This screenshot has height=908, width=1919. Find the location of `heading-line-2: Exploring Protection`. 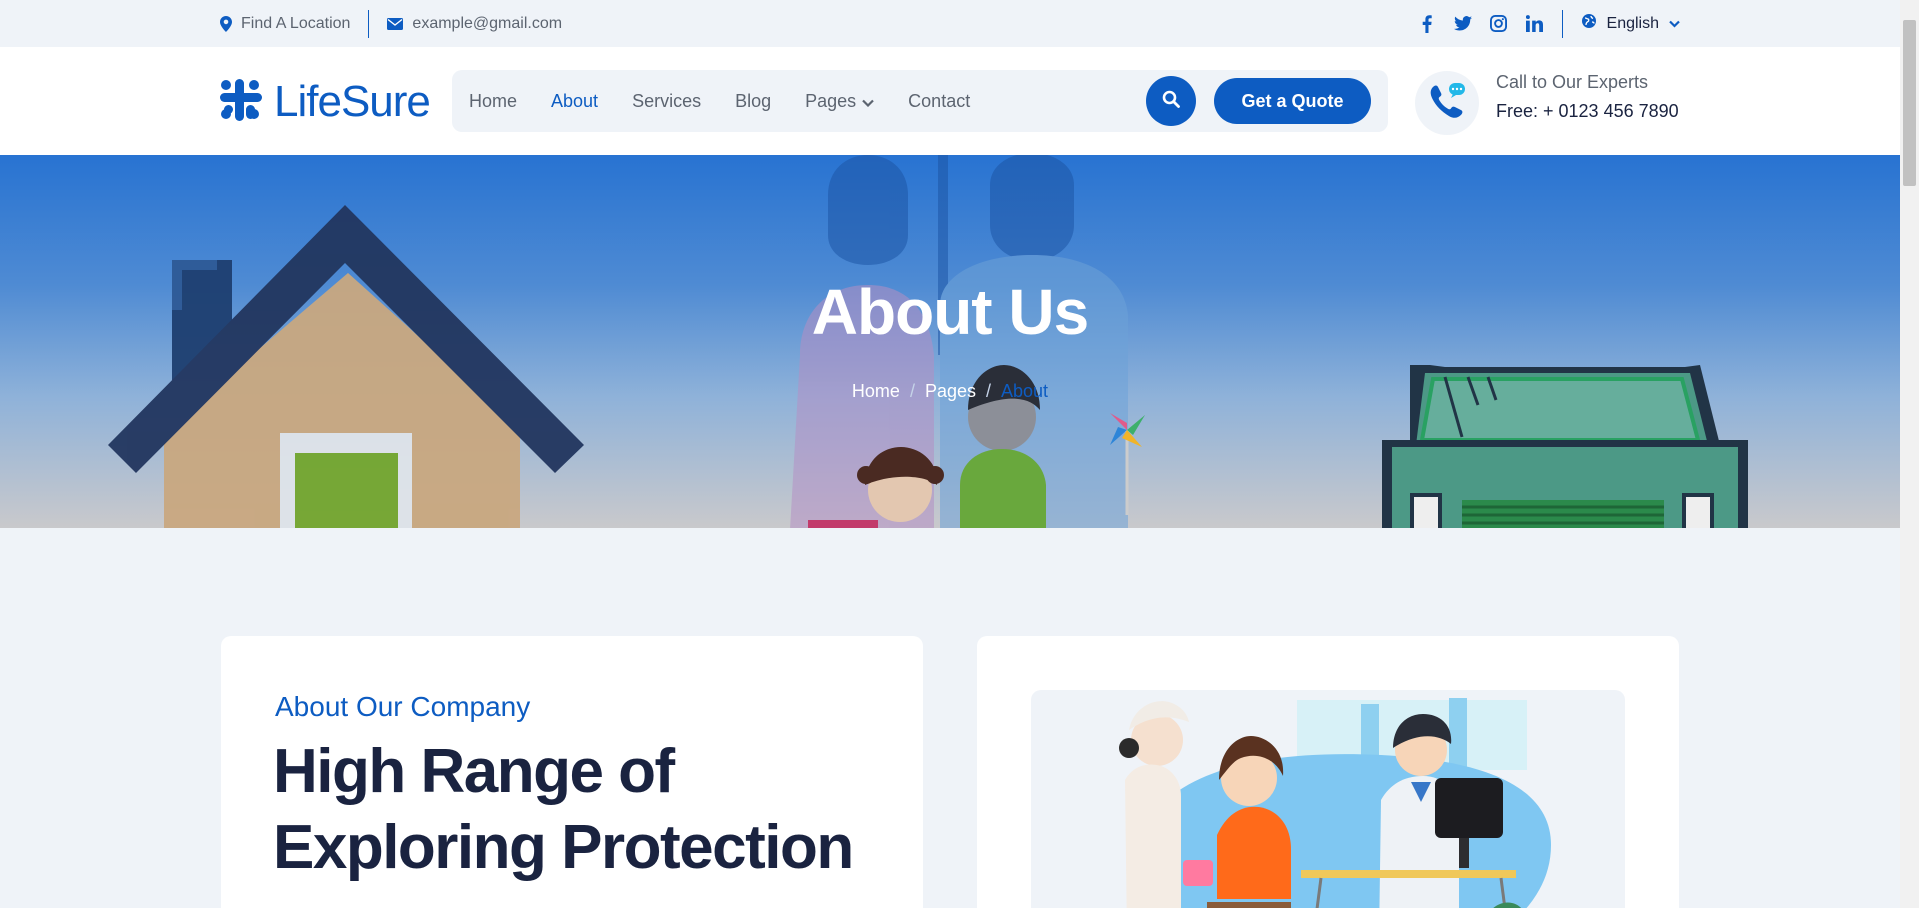

heading-line-2: Exploring Protection is located at coordinates (563, 847).